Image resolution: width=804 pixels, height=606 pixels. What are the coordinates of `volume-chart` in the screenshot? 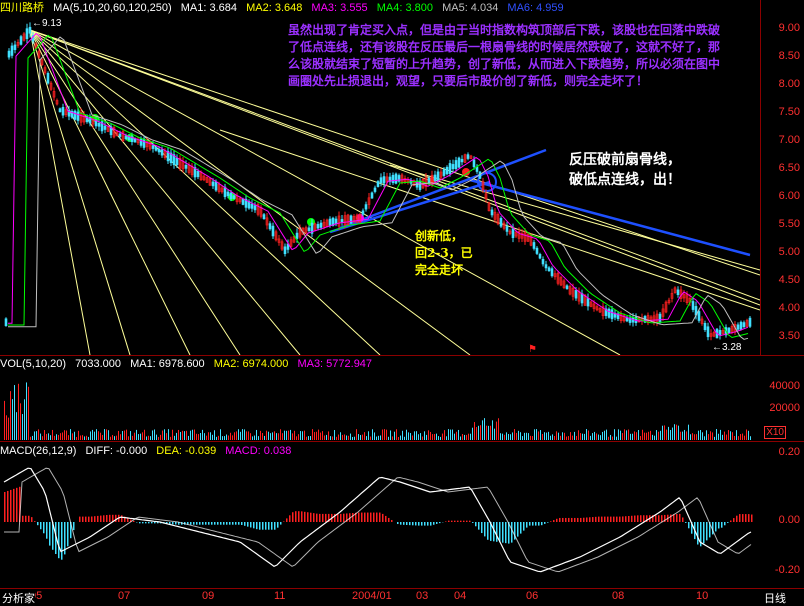 It's located at (380, 398).